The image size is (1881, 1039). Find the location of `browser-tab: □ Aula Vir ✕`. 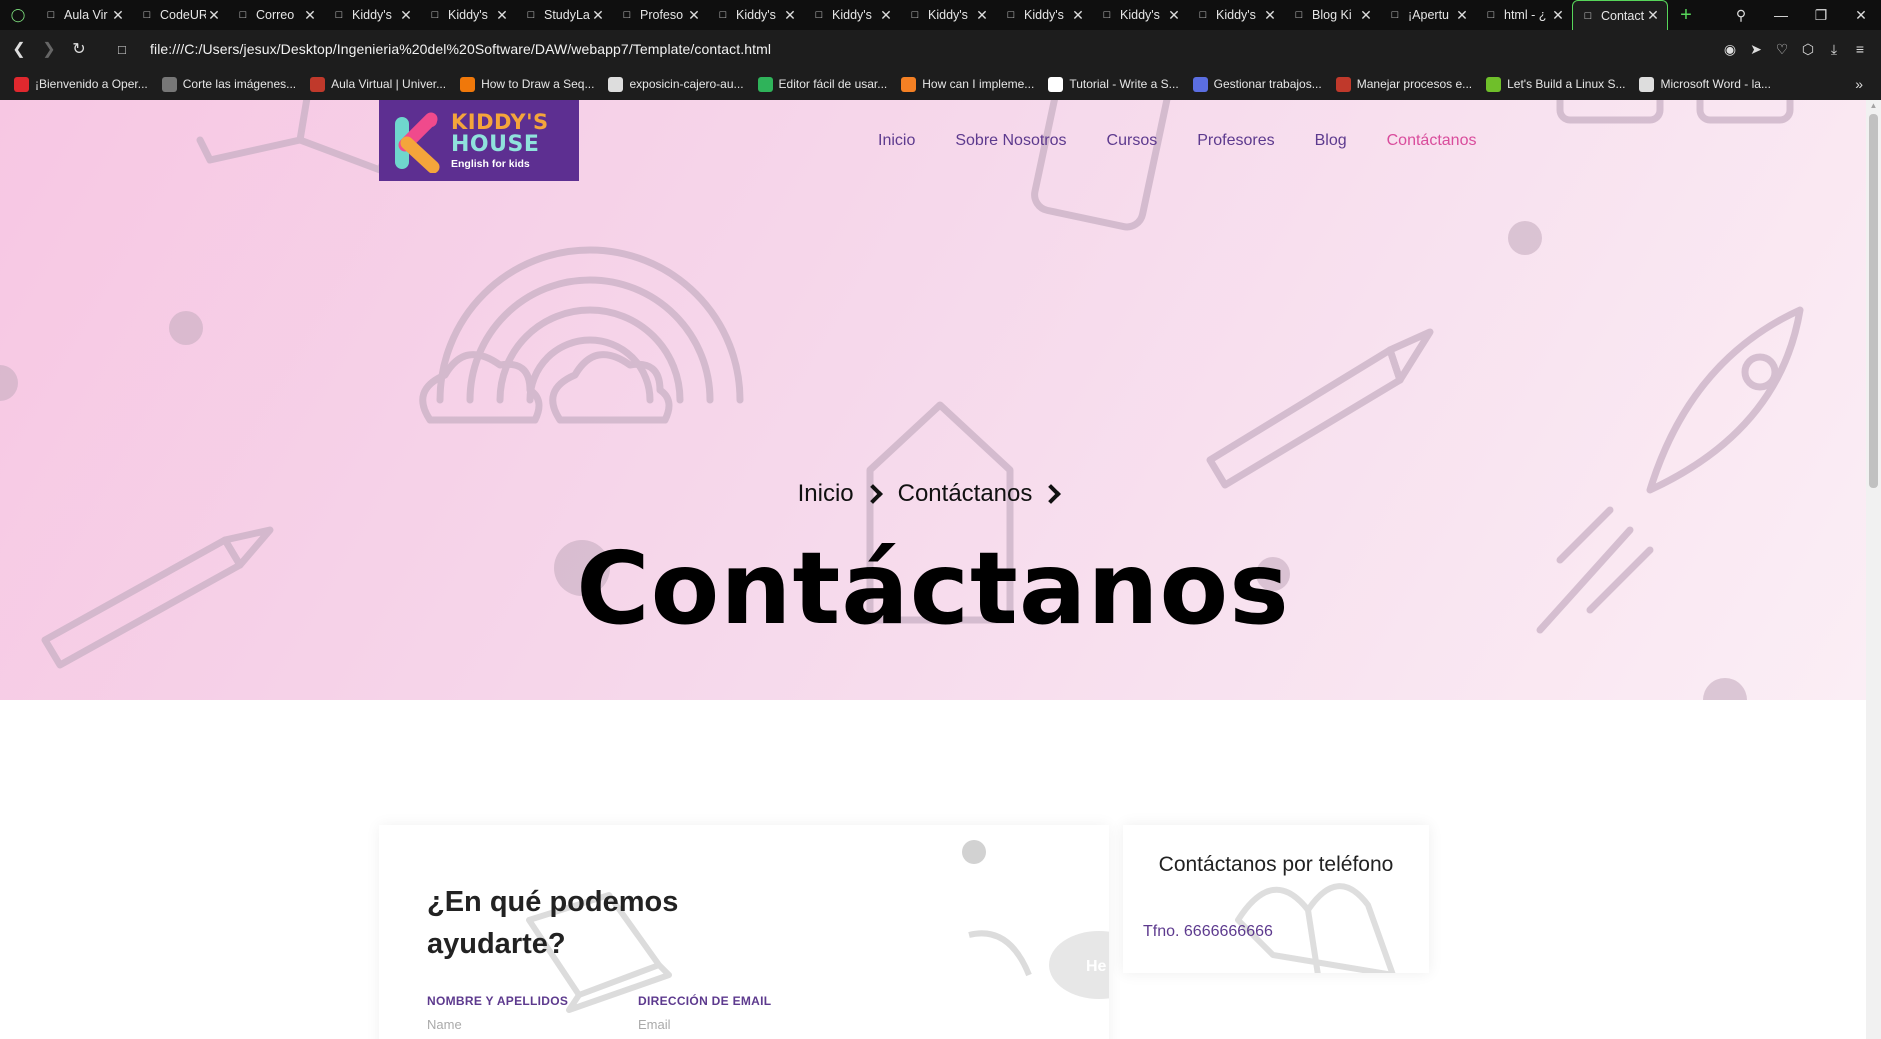

browser-tab: □ Aula Vir ✕ is located at coordinates (84, 15).